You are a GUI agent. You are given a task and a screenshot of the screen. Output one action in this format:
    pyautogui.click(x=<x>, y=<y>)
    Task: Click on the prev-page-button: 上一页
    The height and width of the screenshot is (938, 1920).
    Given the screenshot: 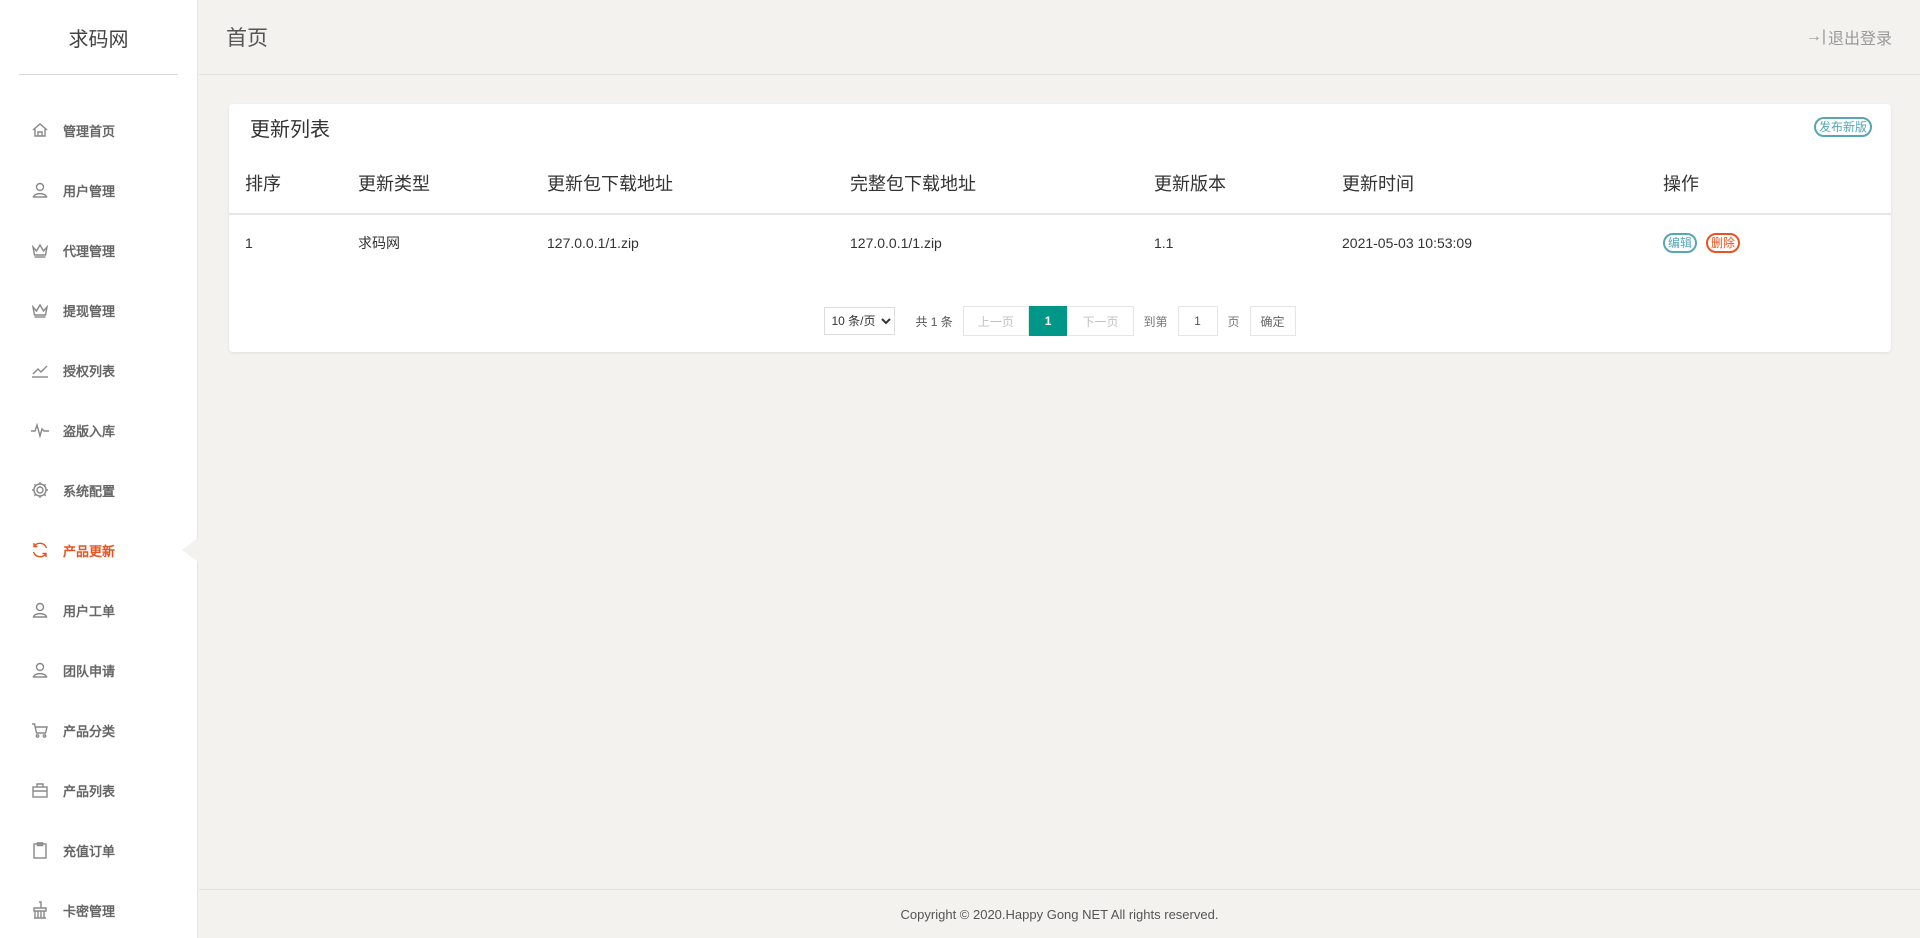 What is the action you would take?
    pyautogui.click(x=995, y=321)
    